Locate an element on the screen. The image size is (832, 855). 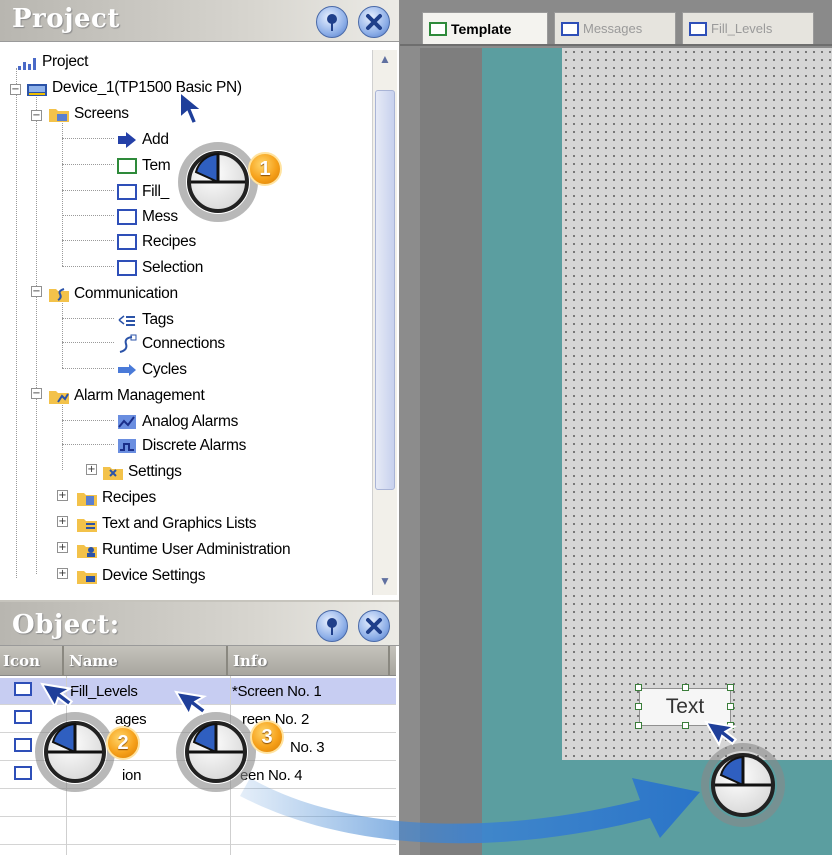
tab-label: Template is located at coordinates (481, 28).